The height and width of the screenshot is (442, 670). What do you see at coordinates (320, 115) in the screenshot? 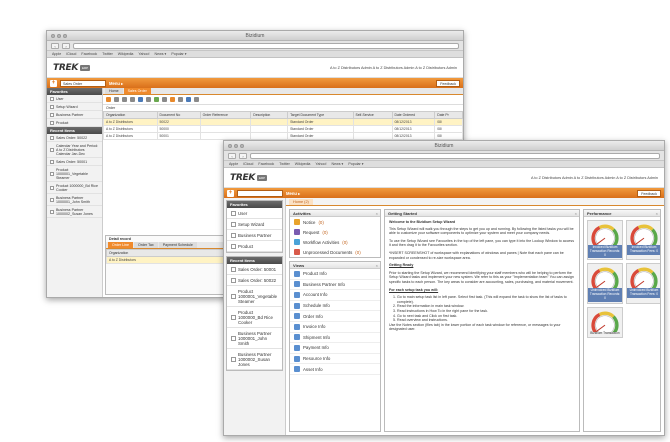
I see `column-header: Target Document Type` at bounding box center [320, 115].